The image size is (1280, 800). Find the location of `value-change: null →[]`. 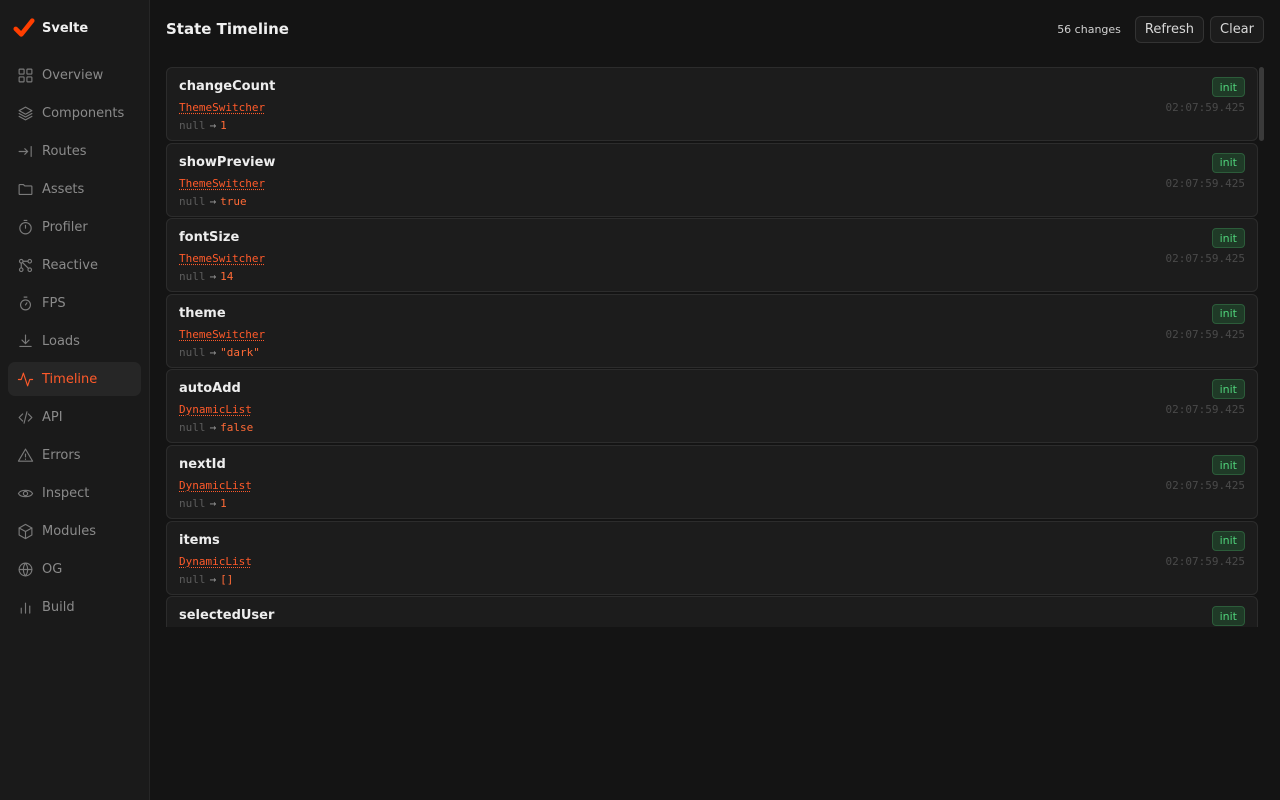

value-change: null →[] is located at coordinates (206, 579).